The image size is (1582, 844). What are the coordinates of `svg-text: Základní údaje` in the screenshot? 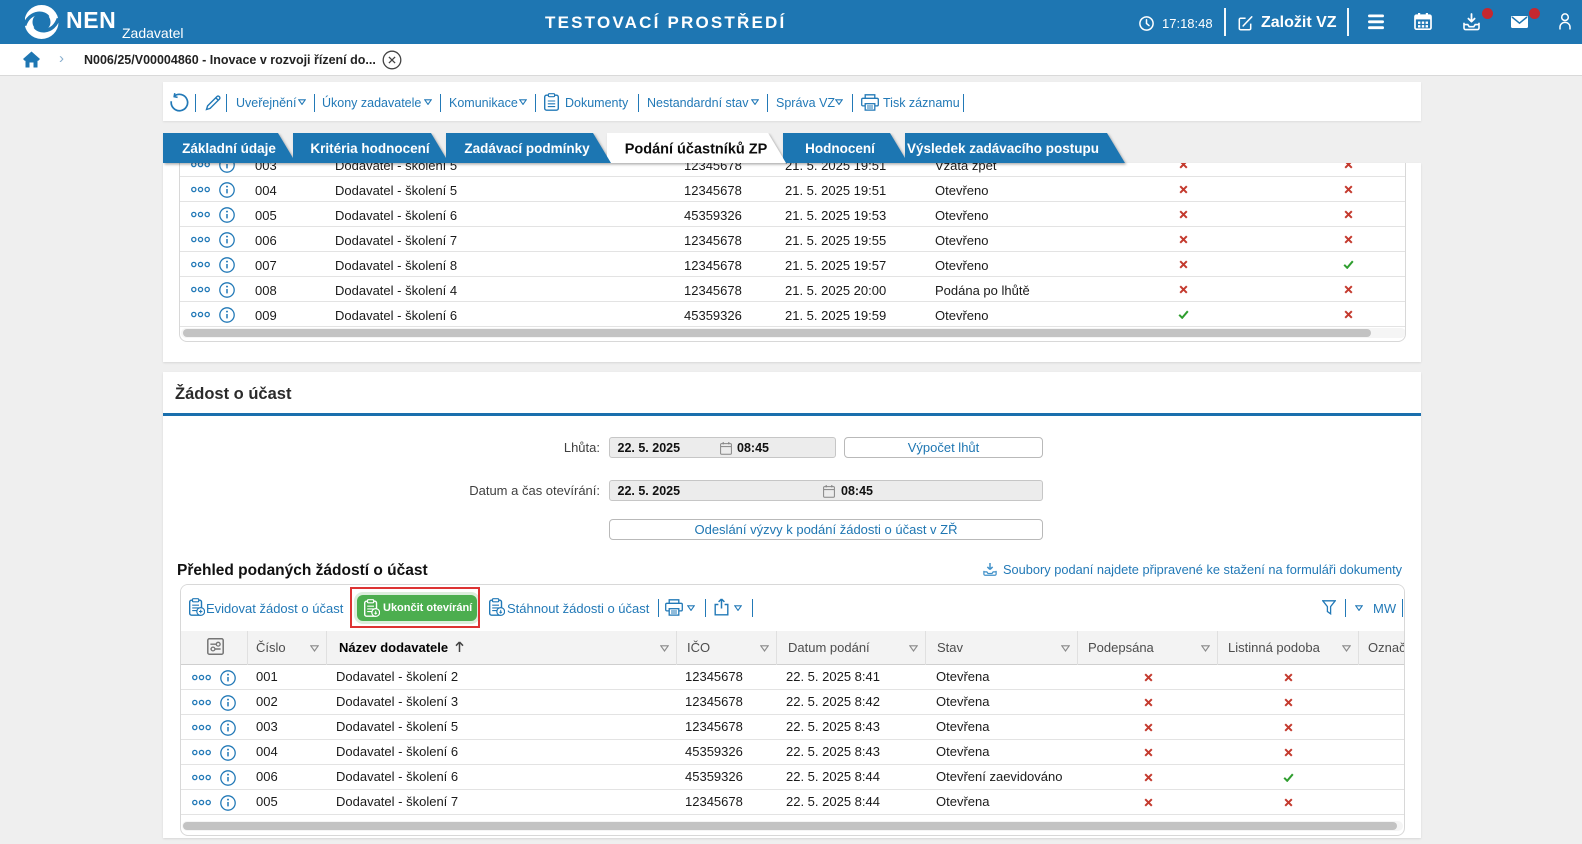 It's located at (229, 148).